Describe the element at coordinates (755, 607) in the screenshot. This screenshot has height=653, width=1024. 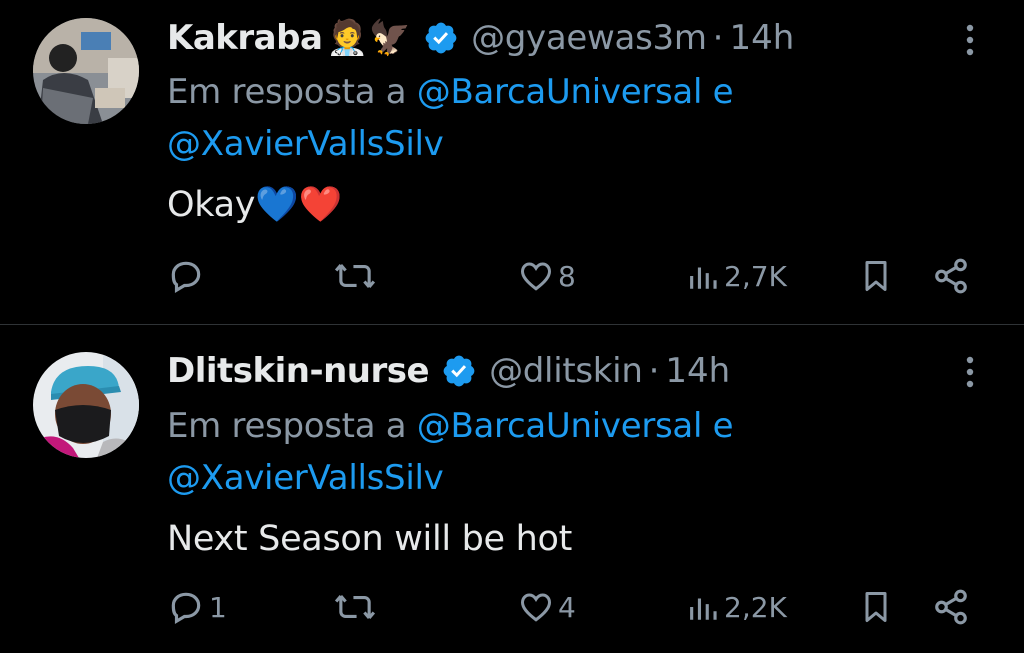
I see `view-count: 2,2K` at that location.